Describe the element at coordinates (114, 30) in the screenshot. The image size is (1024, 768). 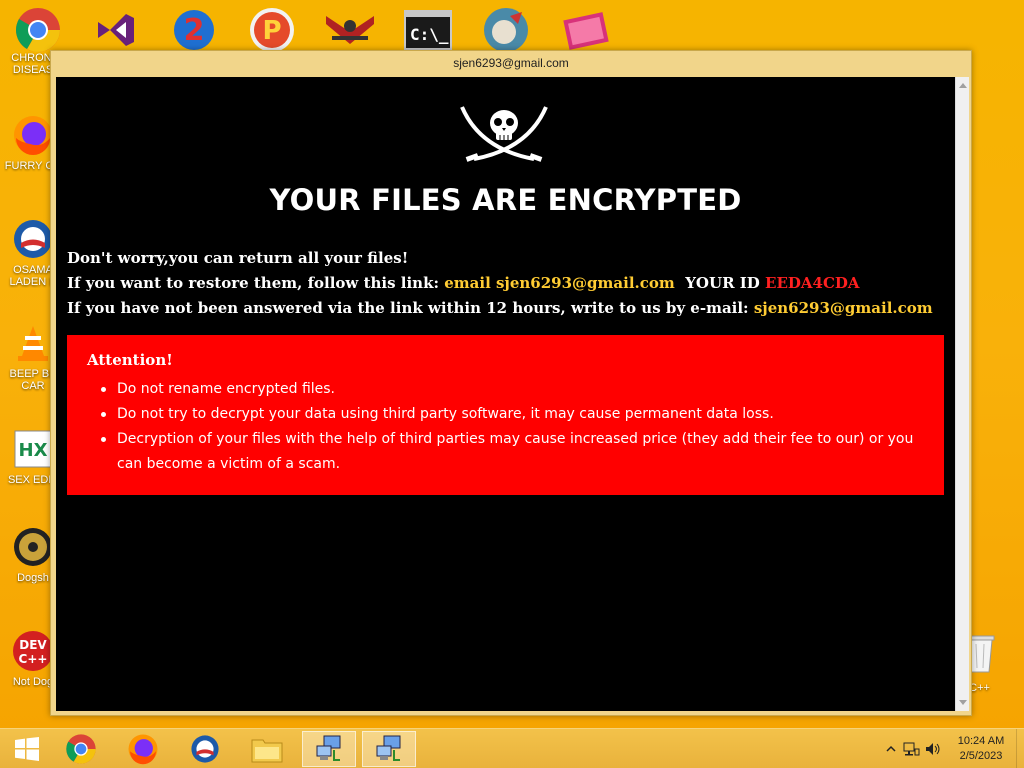
I see `visual-studio-icon` at that location.